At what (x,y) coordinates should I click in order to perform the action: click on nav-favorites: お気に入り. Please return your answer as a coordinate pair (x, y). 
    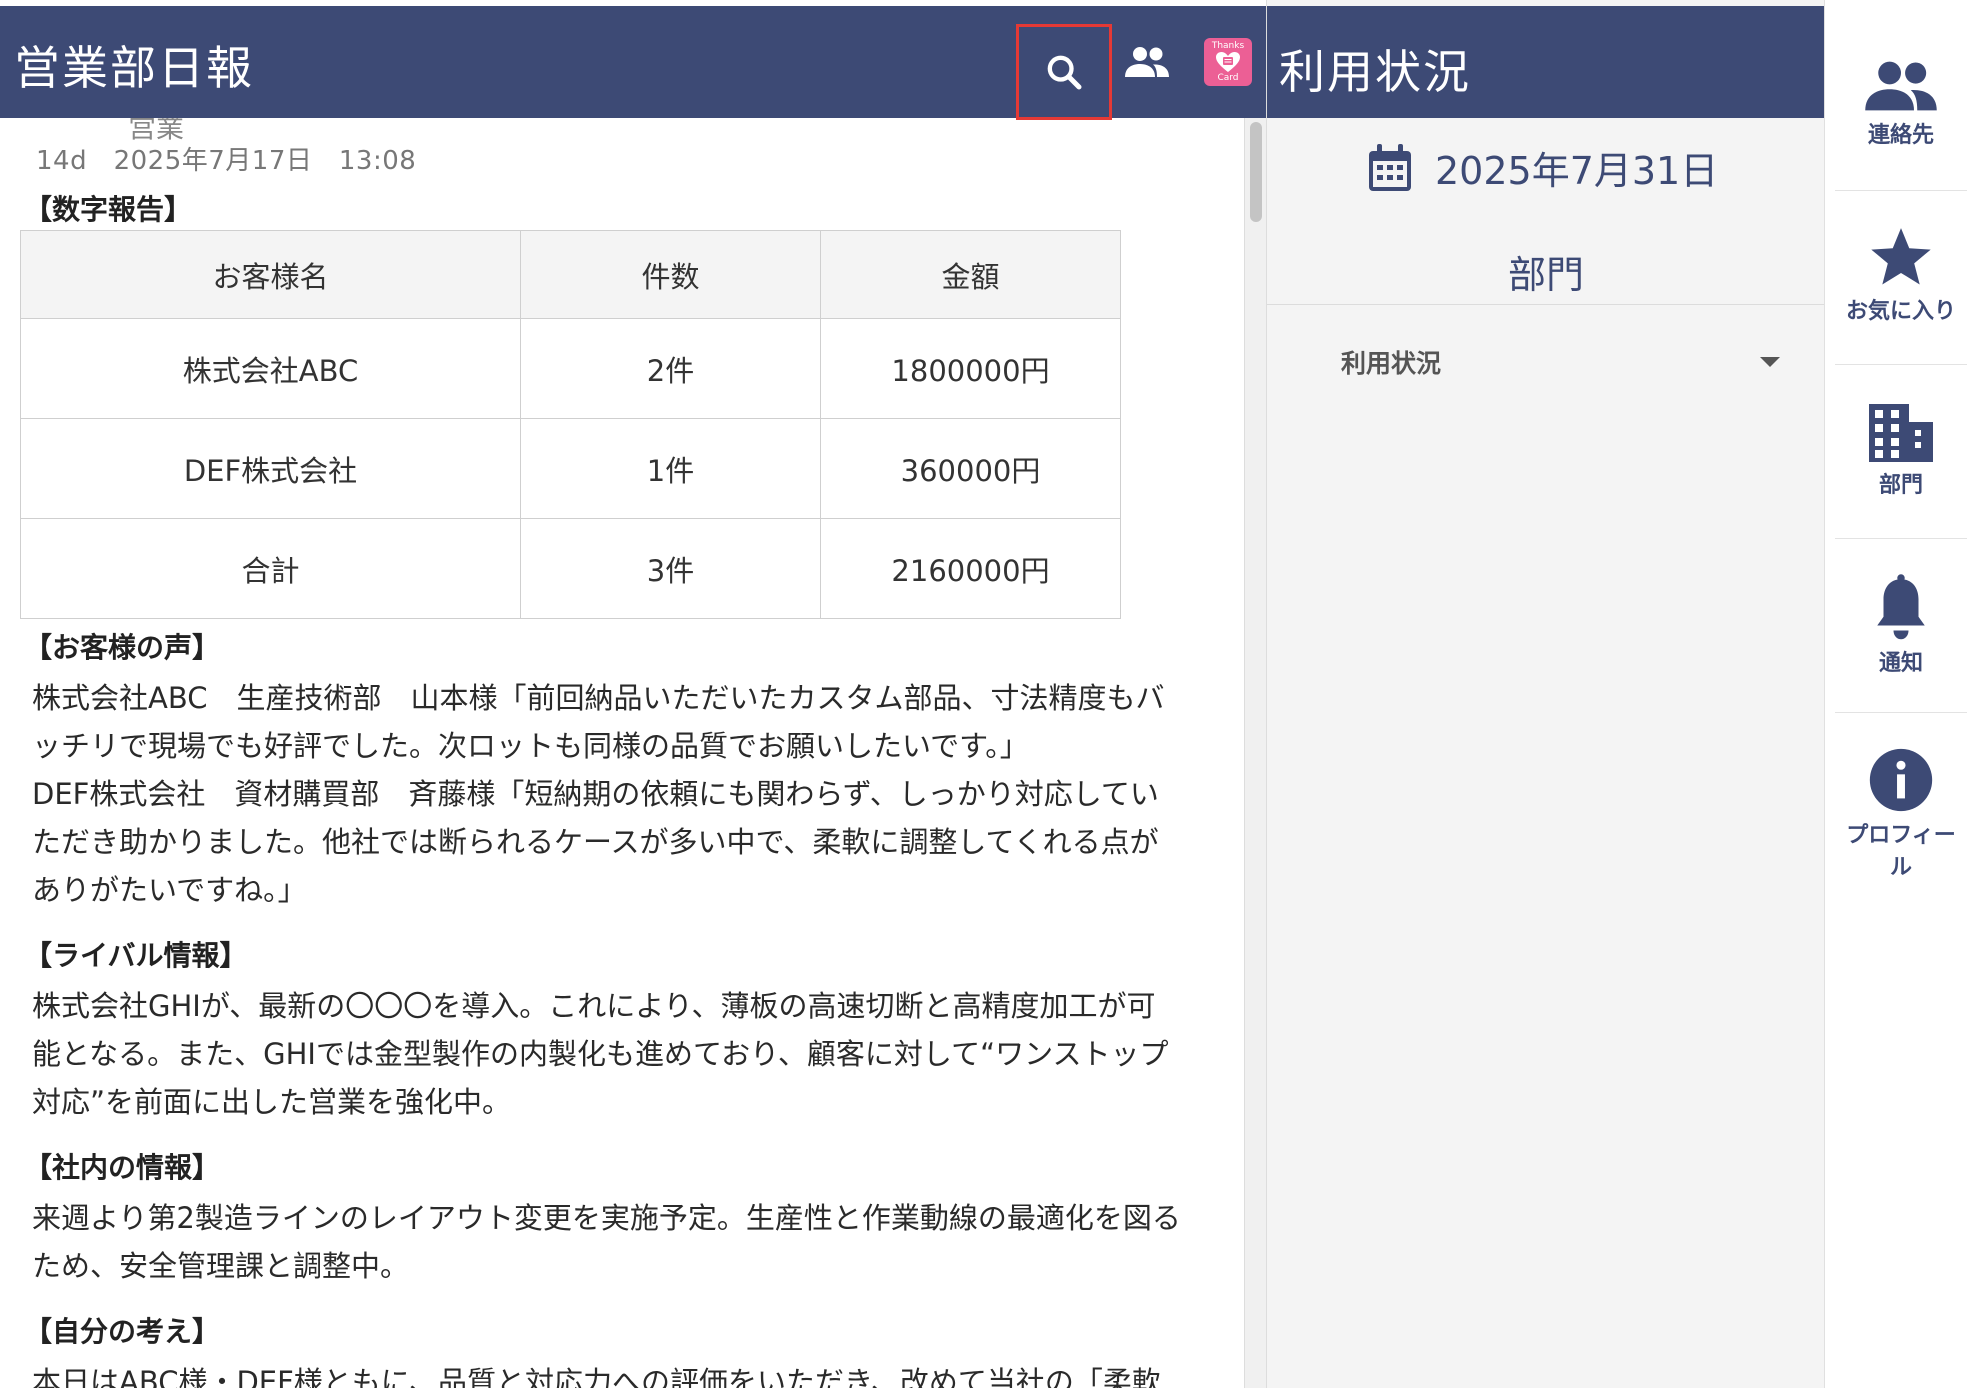
    Looking at the image, I should click on (1901, 276).